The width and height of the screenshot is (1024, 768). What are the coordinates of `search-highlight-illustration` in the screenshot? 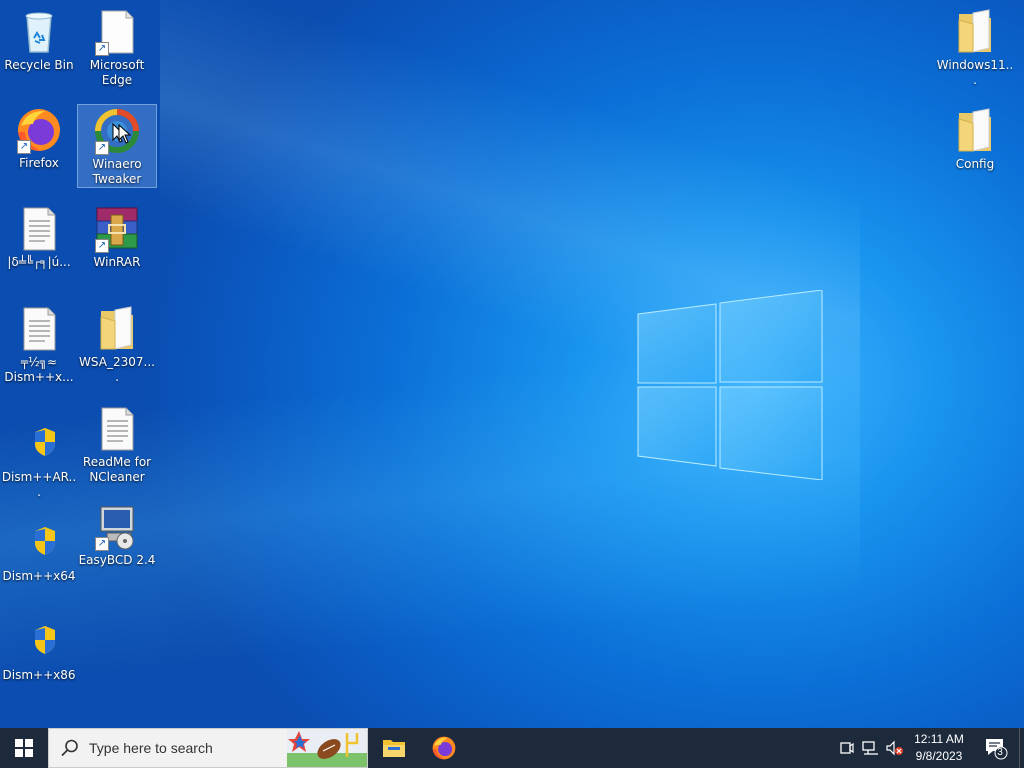 It's located at (327, 748).